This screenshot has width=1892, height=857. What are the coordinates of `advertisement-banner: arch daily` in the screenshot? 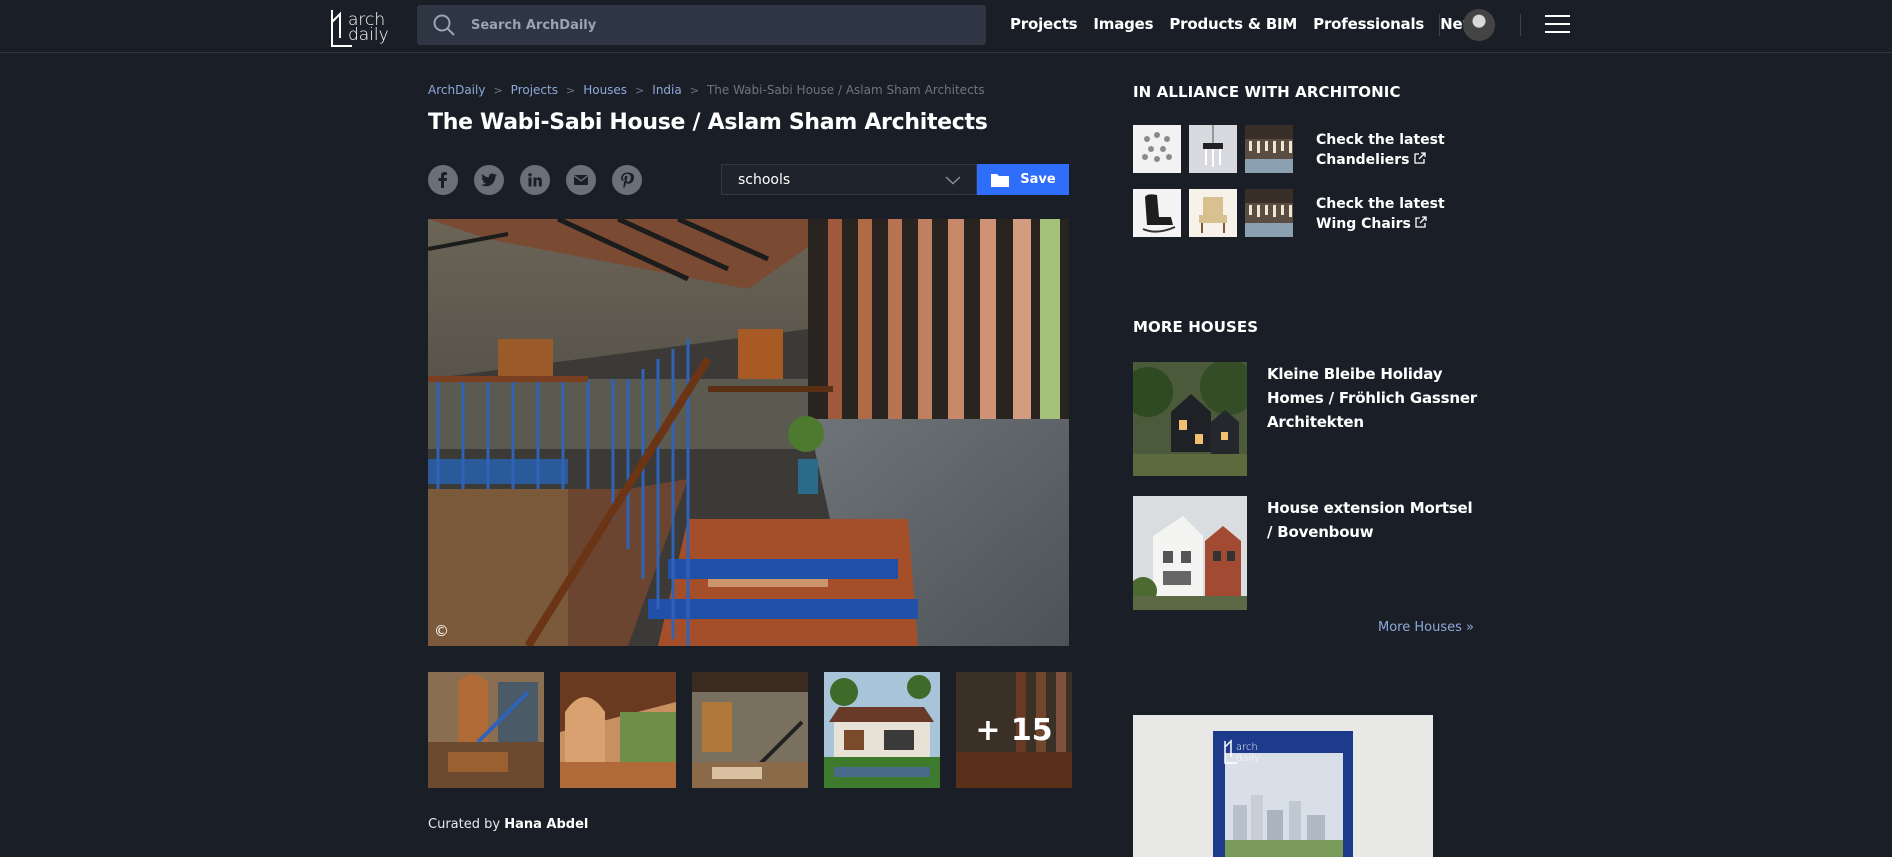 It's located at (1283, 786).